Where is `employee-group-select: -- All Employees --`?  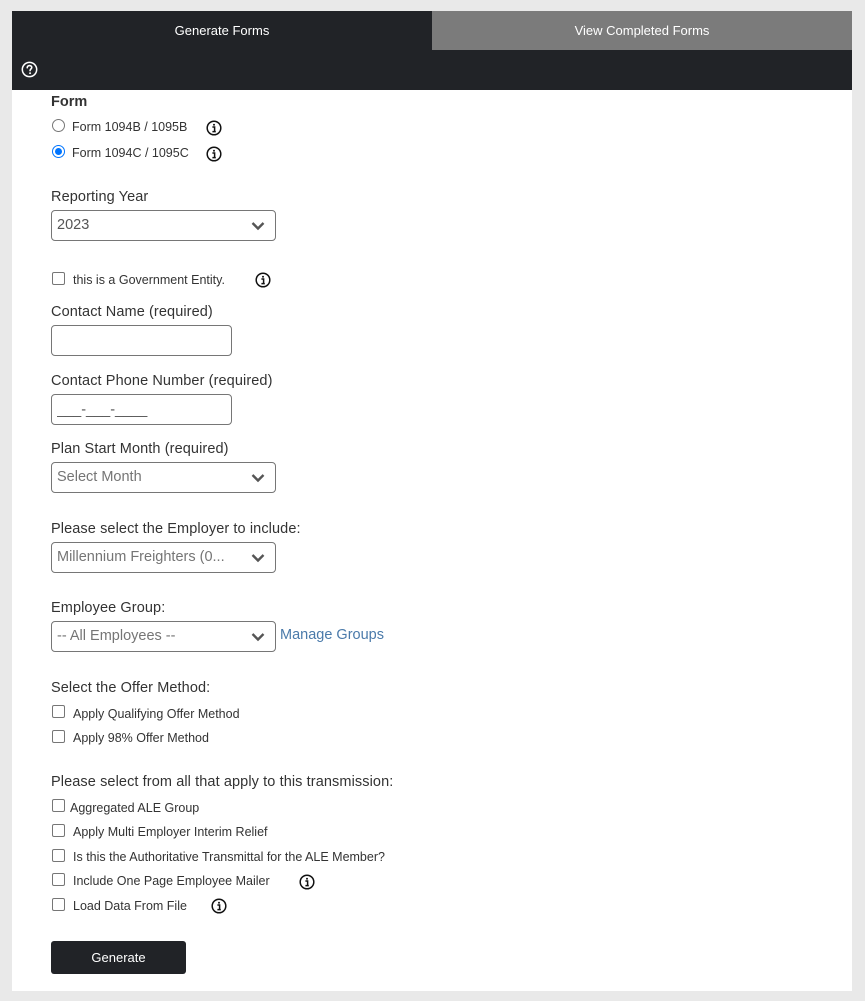 employee-group-select: -- All Employees -- is located at coordinates (163, 636).